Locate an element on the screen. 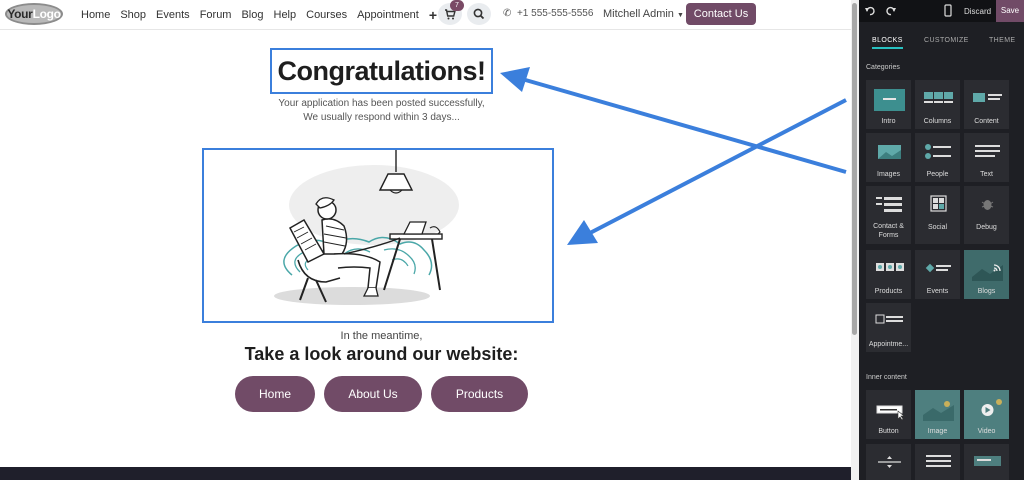 The image size is (1024, 480). block-text: Text is located at coordinates (986, 157).